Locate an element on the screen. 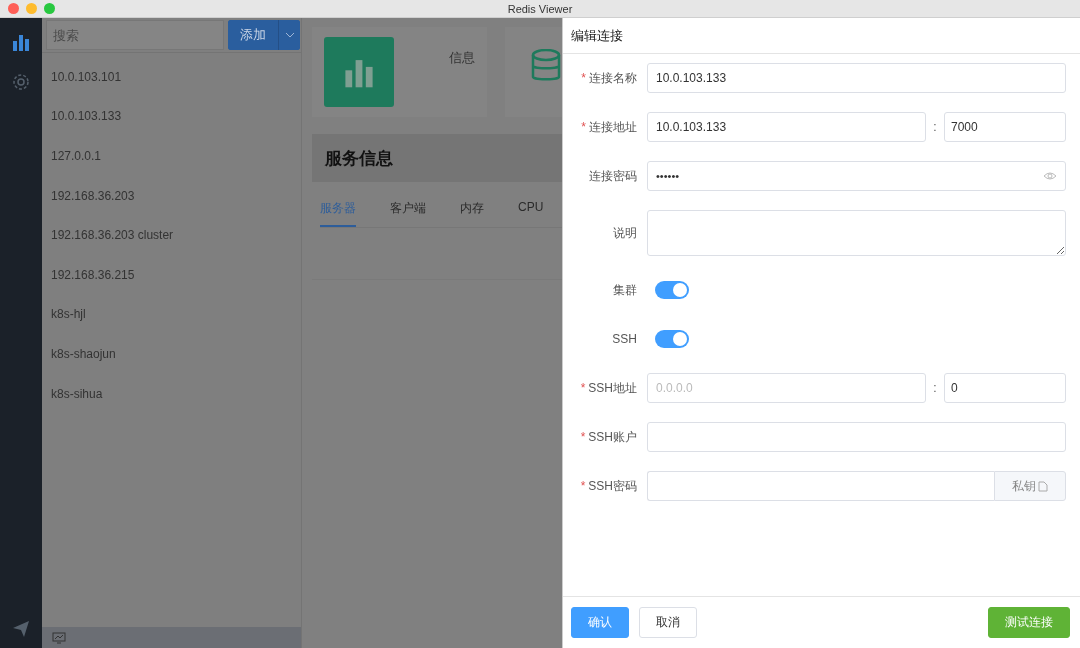  bar-chart-icon is located at coordinates (21, 42).